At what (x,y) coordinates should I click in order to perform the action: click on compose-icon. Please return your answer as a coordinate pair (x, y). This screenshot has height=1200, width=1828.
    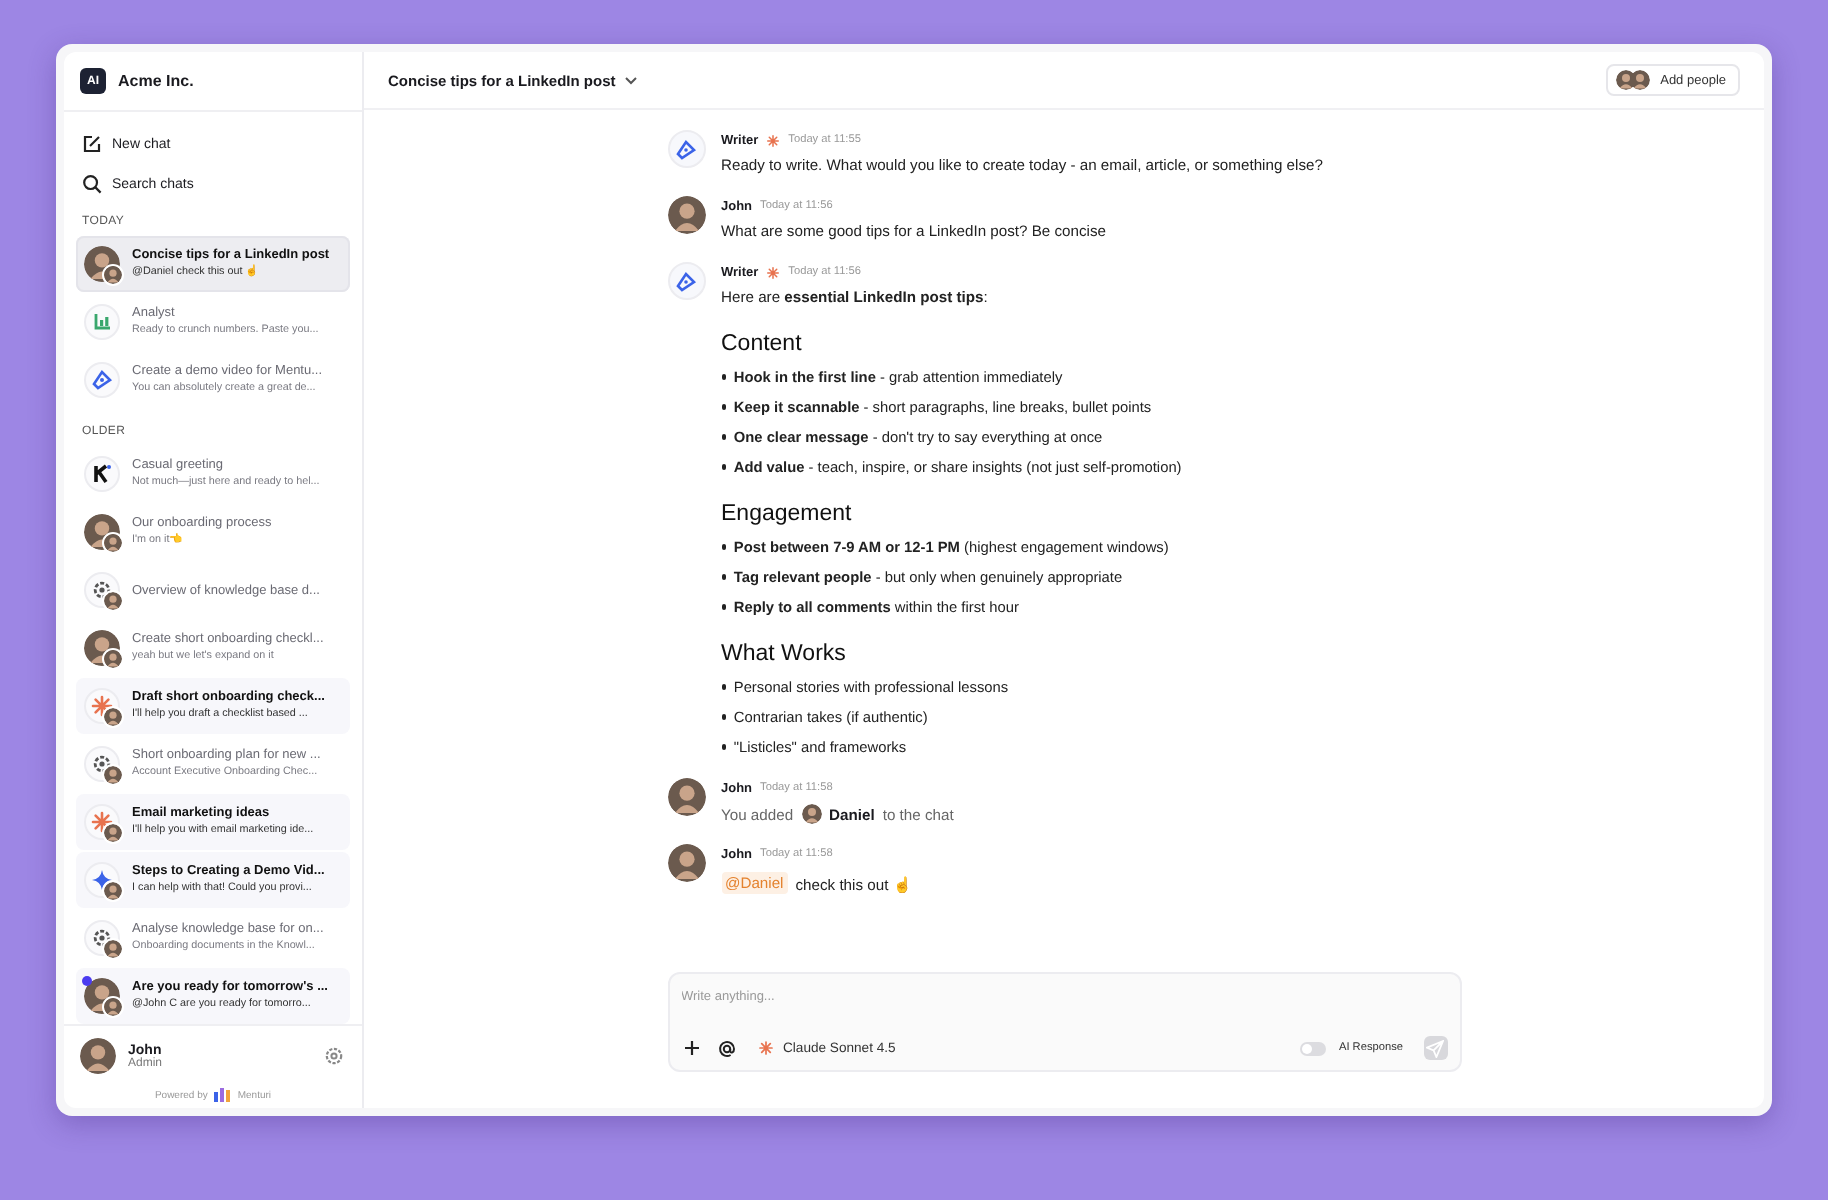
    Looking at the image, I should click on (92, 144).